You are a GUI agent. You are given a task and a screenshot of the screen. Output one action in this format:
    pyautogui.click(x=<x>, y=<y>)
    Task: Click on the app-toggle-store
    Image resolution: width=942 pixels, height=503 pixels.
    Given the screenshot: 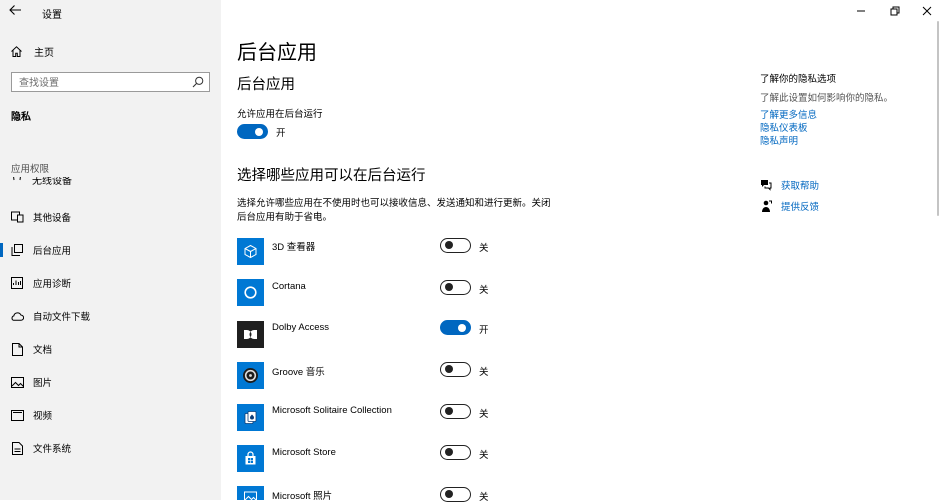 What is the action you would take?
    pyautogui.click(x=455, y=452)
    